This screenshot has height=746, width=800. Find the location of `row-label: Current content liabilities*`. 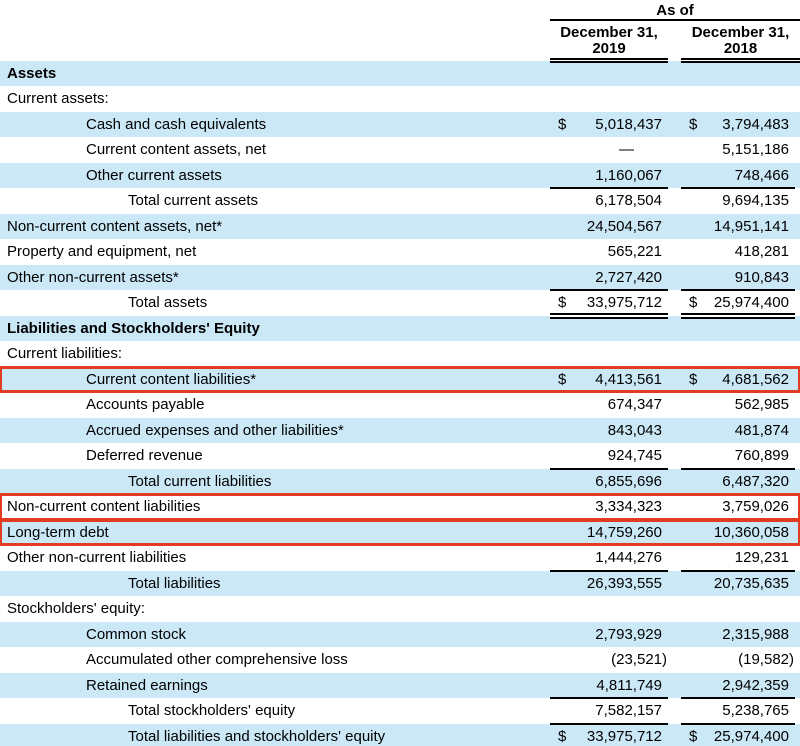

row-label: Current content liabilities* is located at coordinates (171, 379).